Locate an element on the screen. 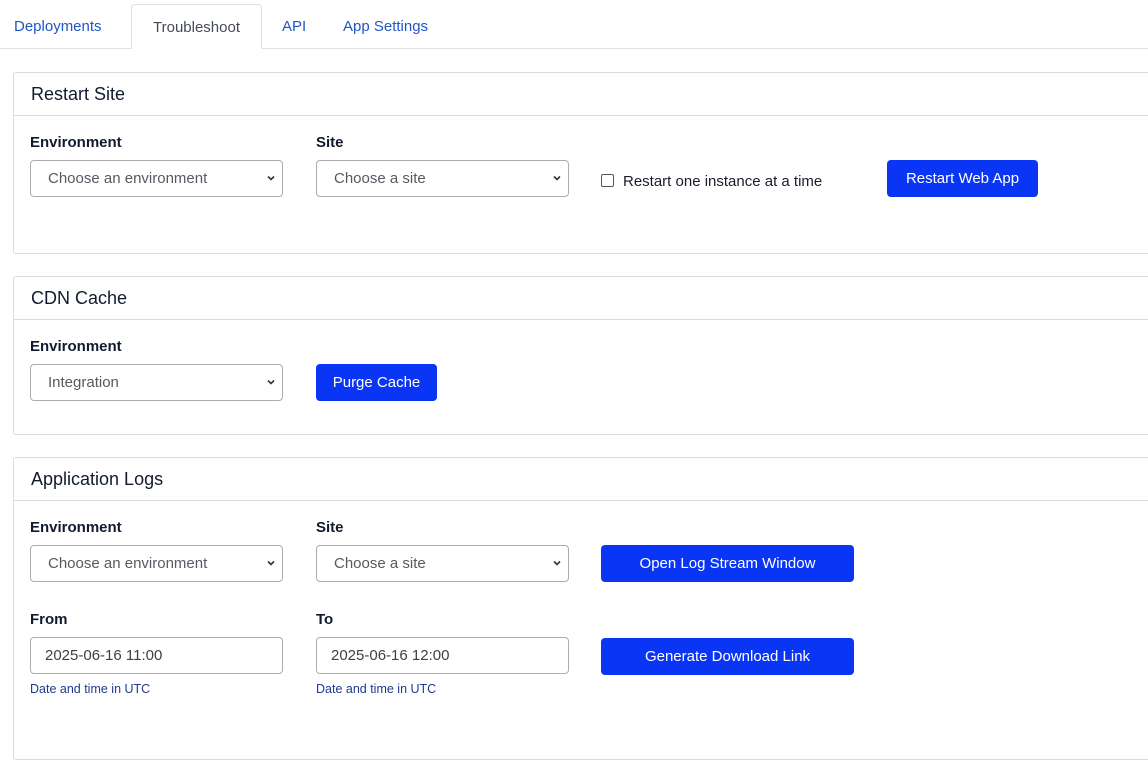 This screenshot has height=772, width=1148. tab-api: API is located at coordinates (294, 24).